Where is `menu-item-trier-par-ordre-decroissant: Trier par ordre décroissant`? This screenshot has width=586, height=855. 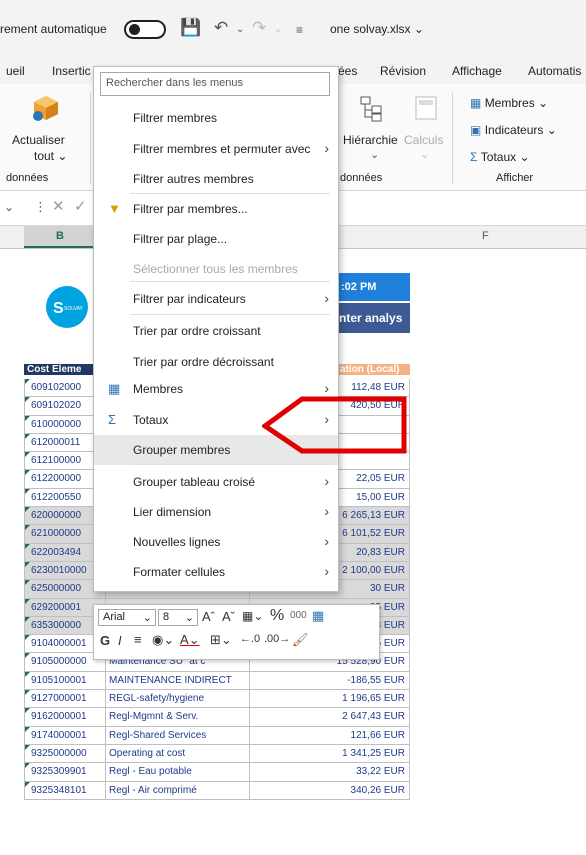
menu-item-trier-par-ordre-decroissant: Trier par ordre décroissant is located at coordinates (216, 362).